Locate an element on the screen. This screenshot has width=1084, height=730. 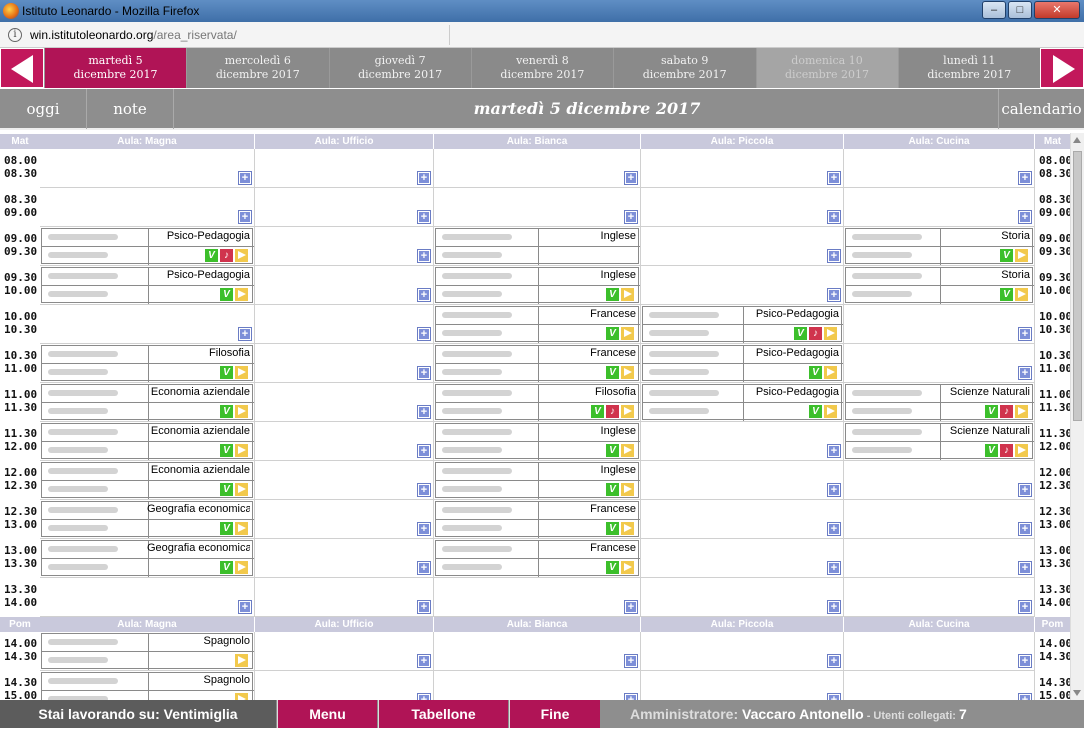
today-button: oggi is located at coordinates (43, 109).